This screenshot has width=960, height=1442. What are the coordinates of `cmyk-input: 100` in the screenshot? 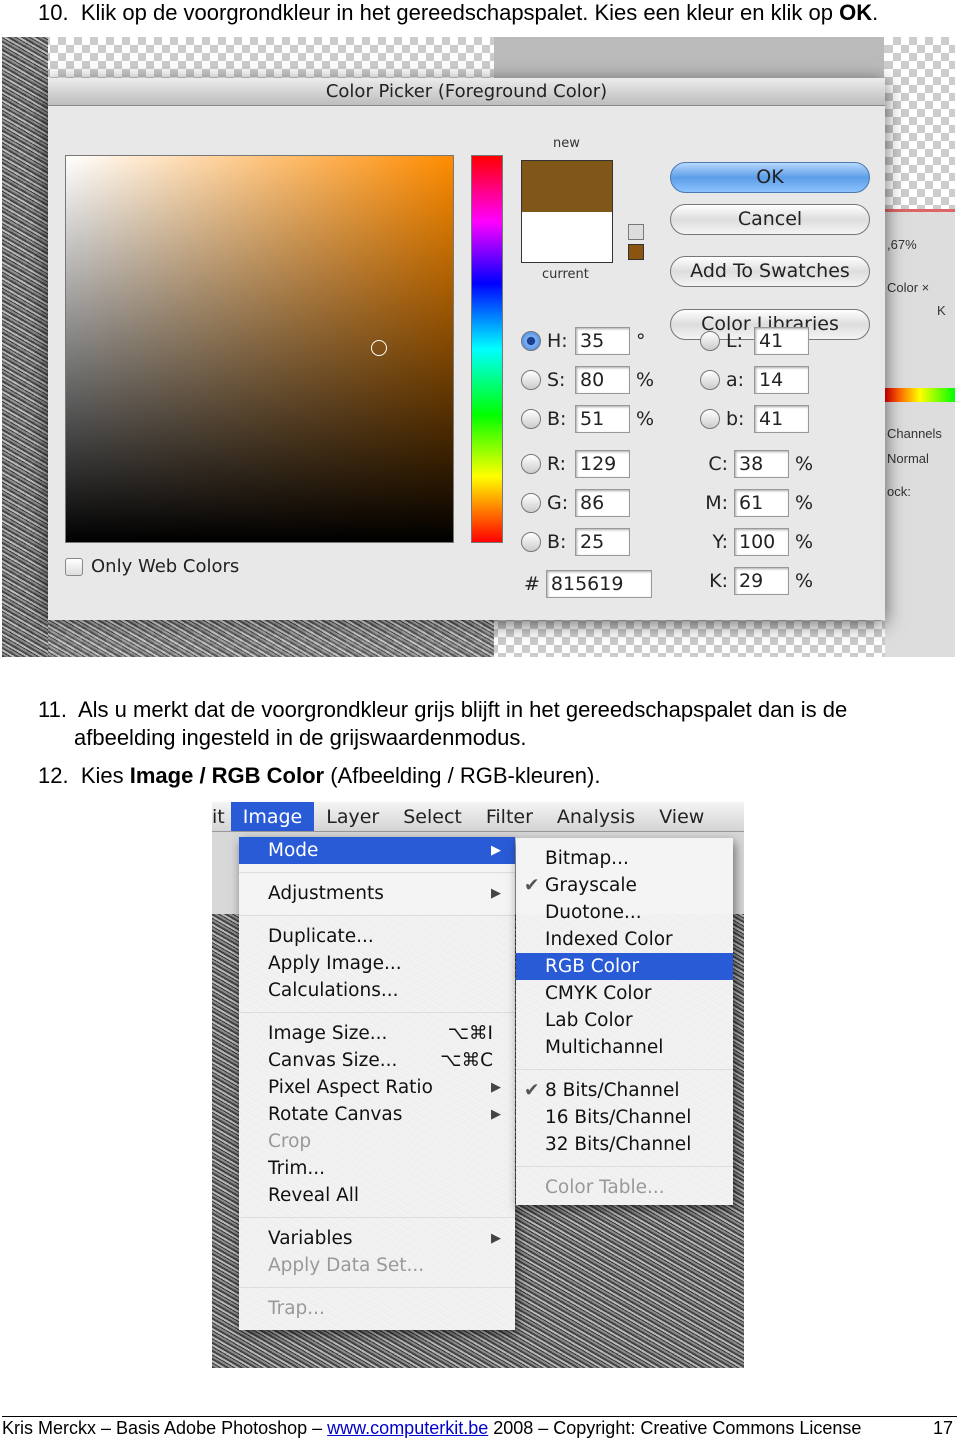 It's located at (761, 542).